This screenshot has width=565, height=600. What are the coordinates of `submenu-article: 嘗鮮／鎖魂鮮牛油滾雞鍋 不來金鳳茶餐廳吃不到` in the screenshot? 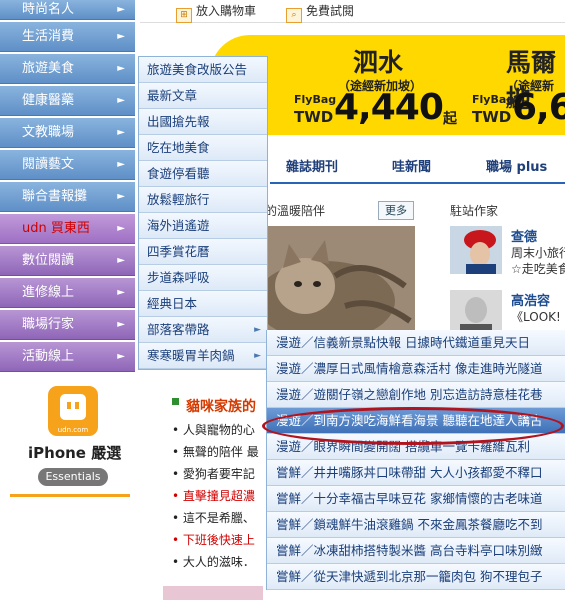 It's located at (416, 525).